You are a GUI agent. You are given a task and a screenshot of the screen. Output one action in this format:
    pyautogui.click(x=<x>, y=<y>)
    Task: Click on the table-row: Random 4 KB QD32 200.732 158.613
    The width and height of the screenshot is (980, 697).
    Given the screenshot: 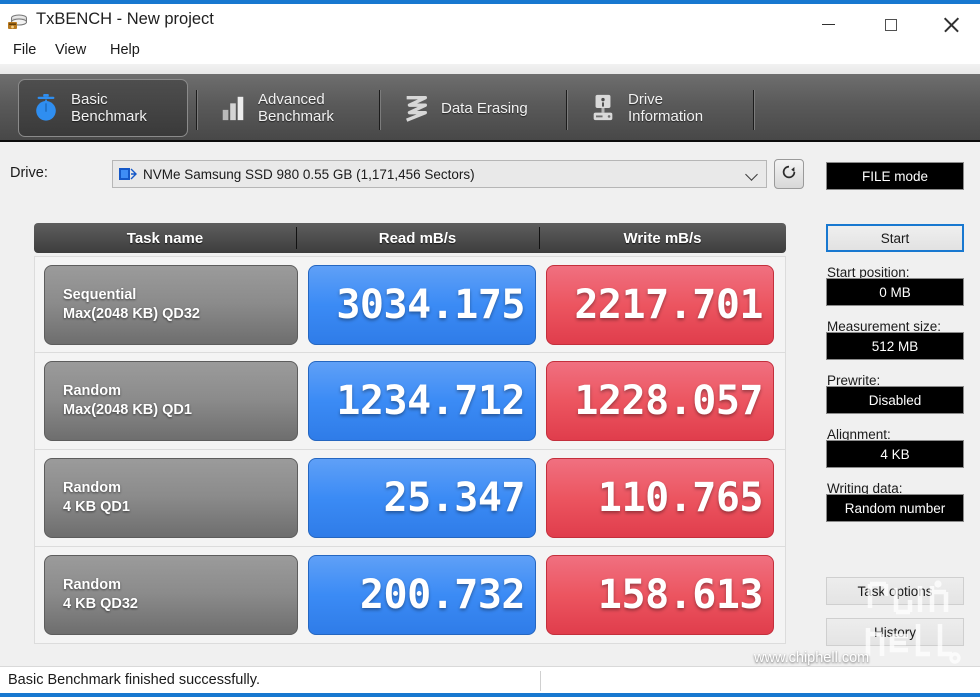 What is the action you would take?
    pyautogui.click(x=410, y=595)
    